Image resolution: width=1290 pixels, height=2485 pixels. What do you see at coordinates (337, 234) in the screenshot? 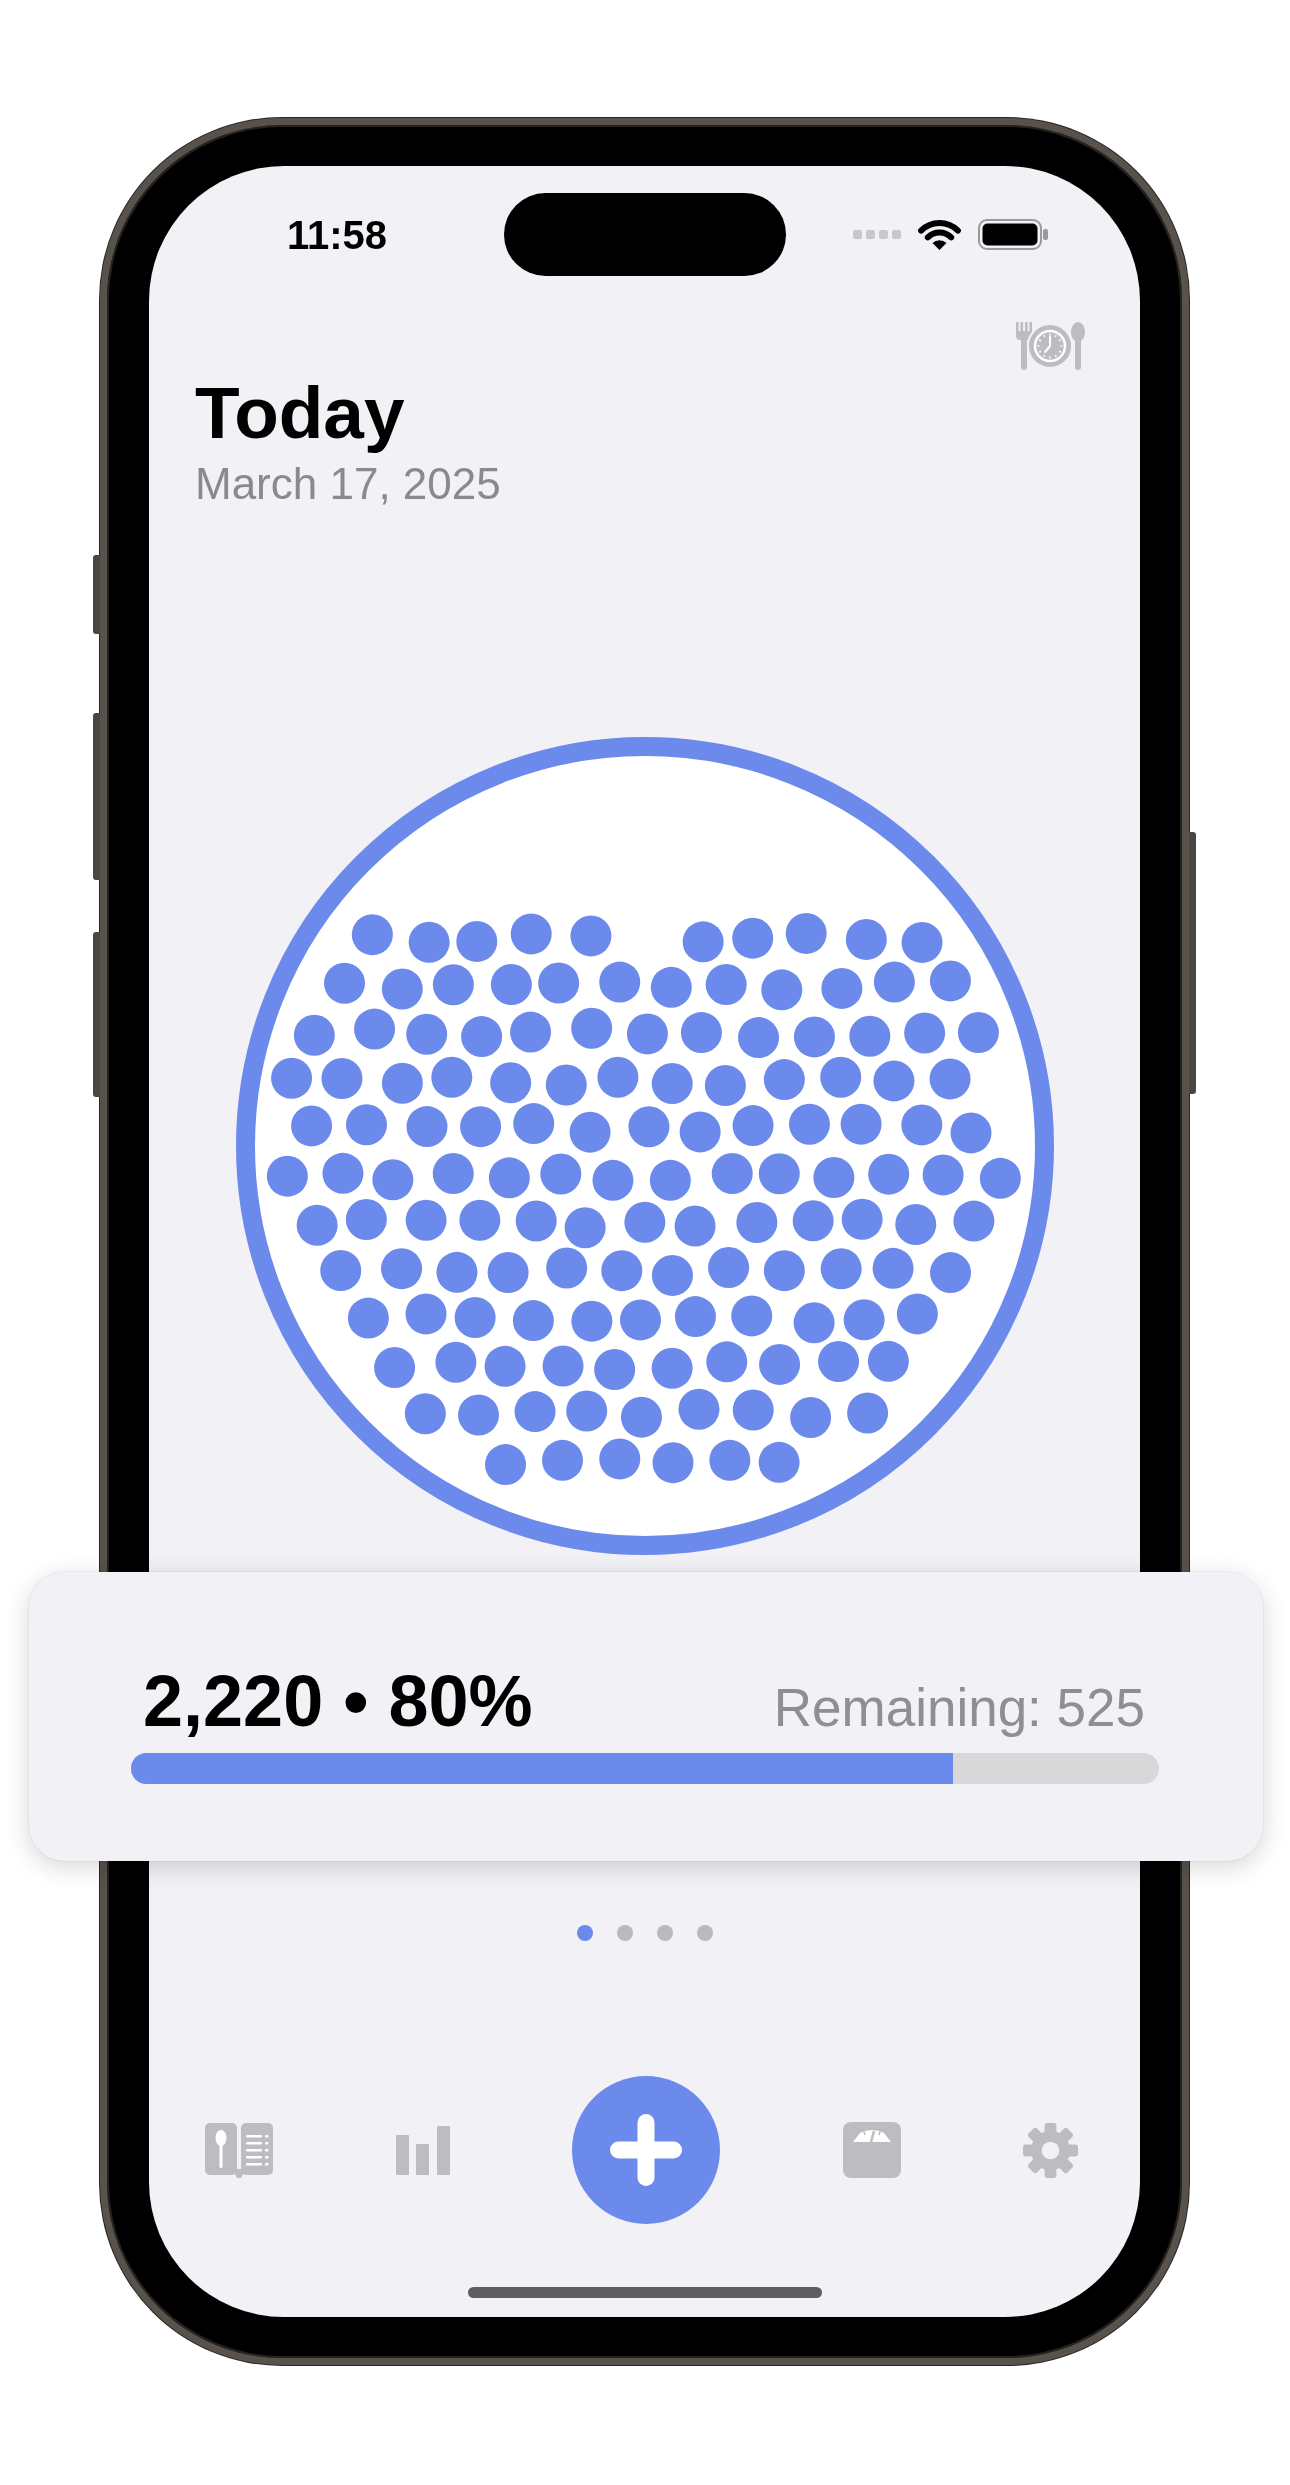
I see `status-time: 11:58` at bounding box center [337, 234].